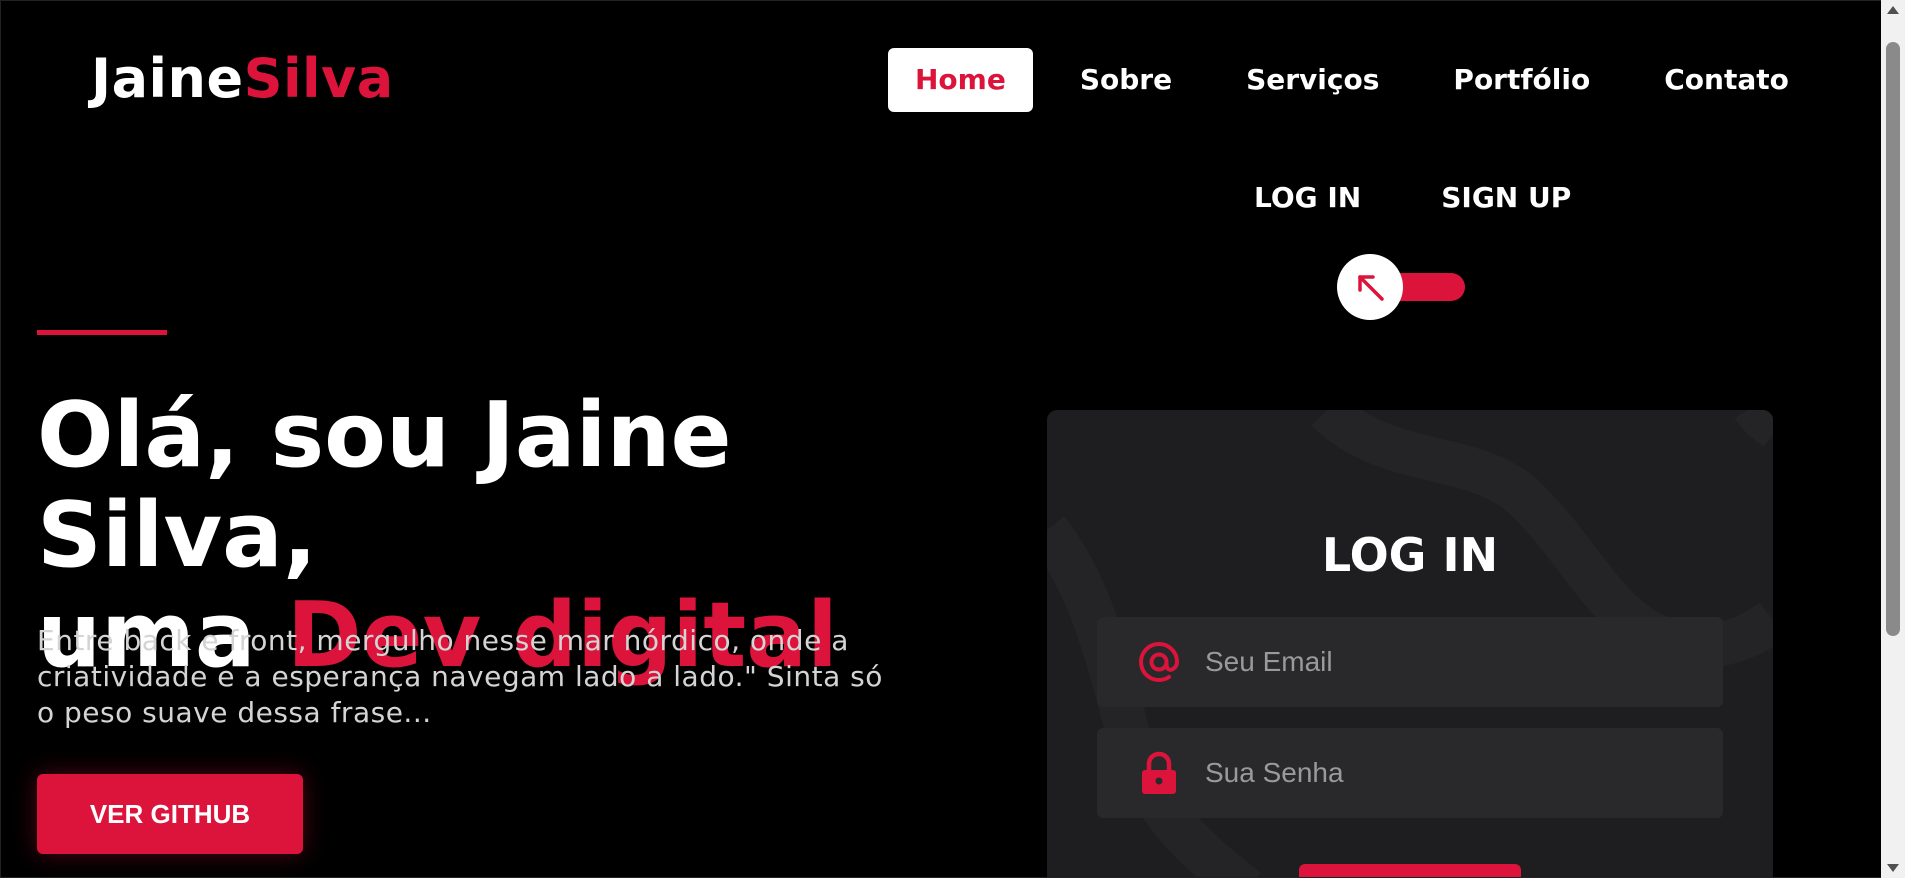 This screenshot has height=878, width=1905. I want to click on arrow-up-left-icon, so click(1371, 288).